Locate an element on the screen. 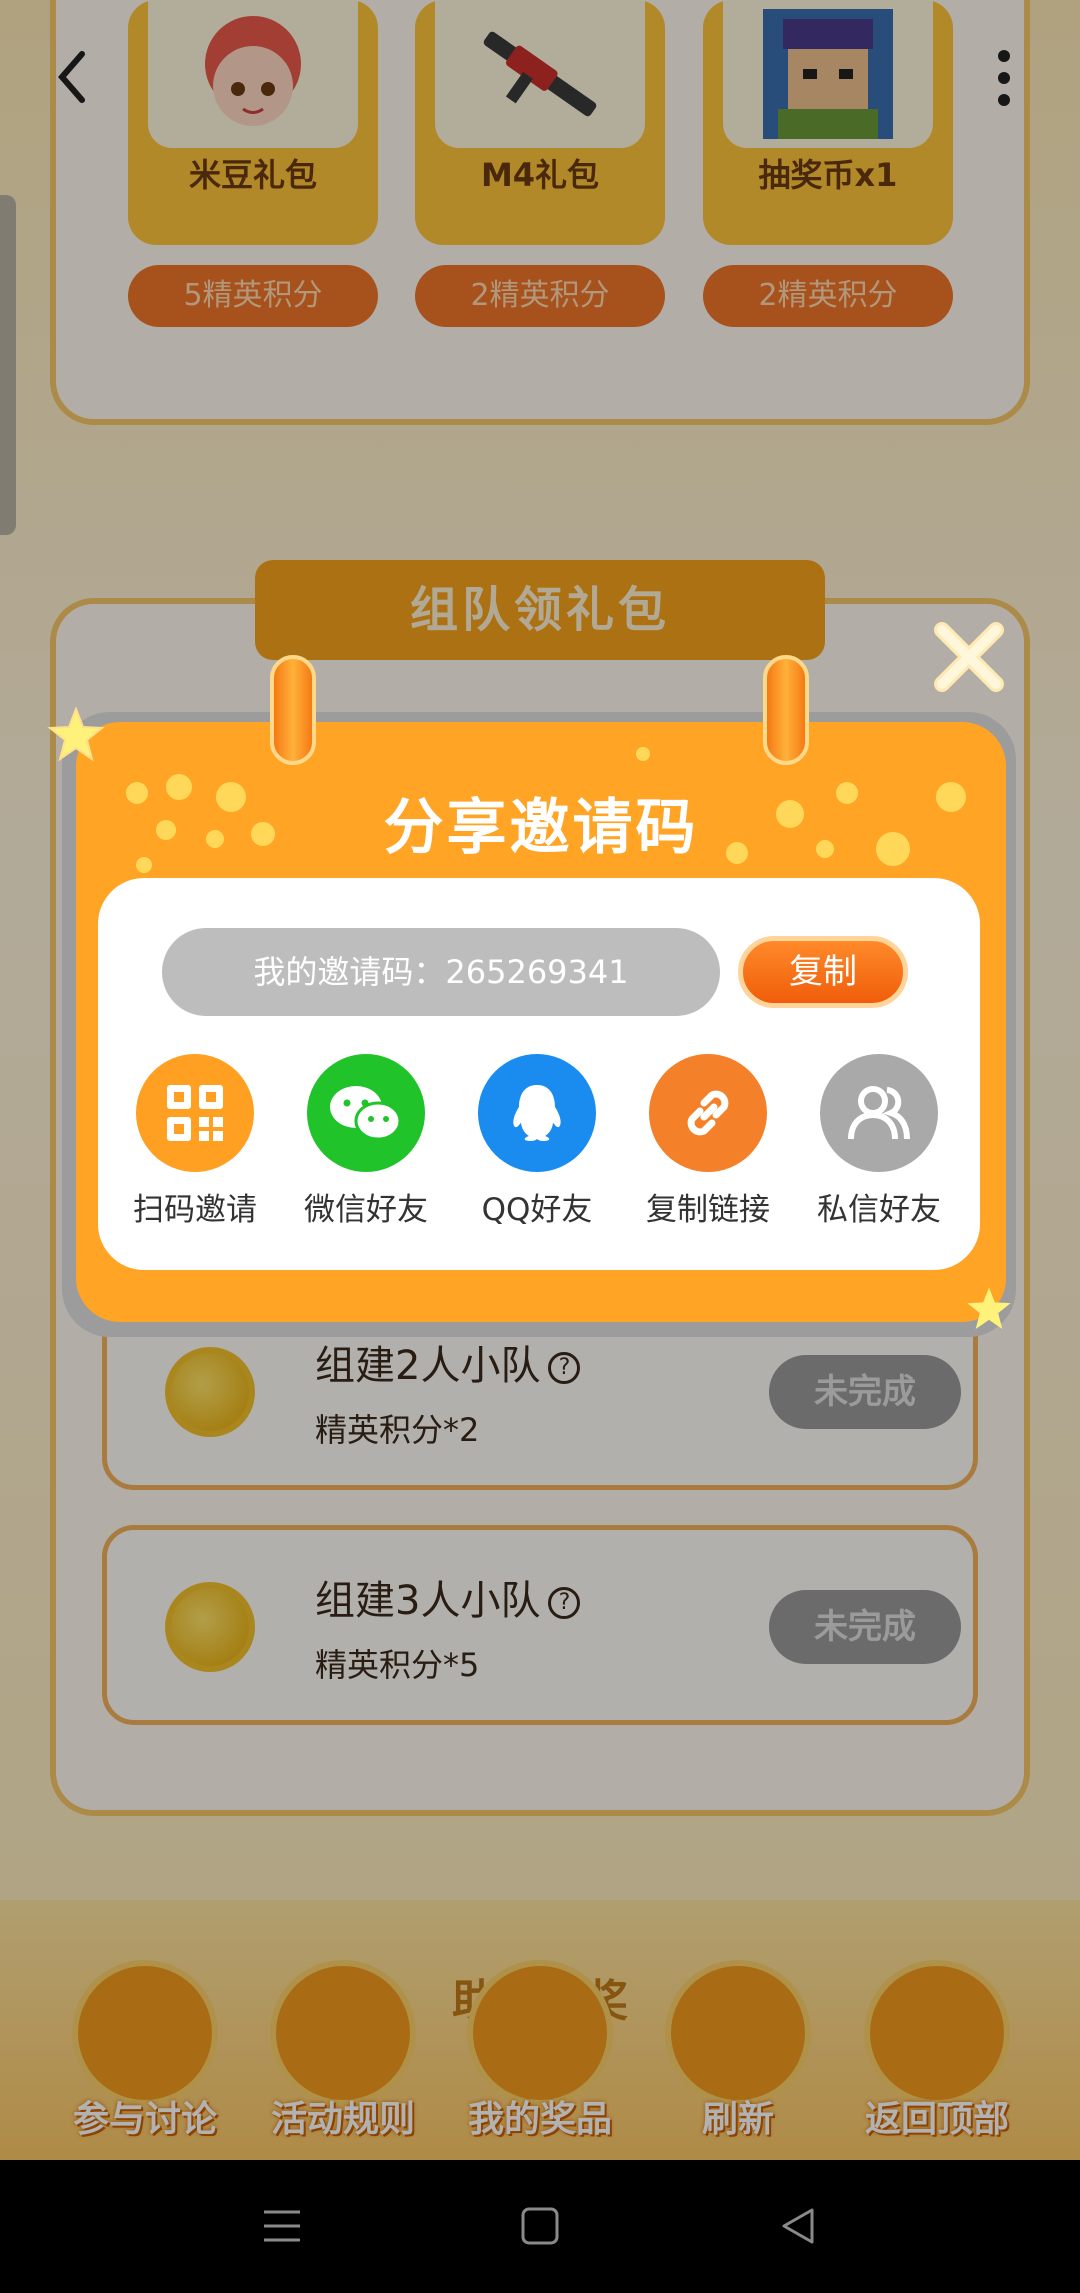 This screenshot has height=2293, width=1080. modal-hanger-right is located at coordinates (786, 710).